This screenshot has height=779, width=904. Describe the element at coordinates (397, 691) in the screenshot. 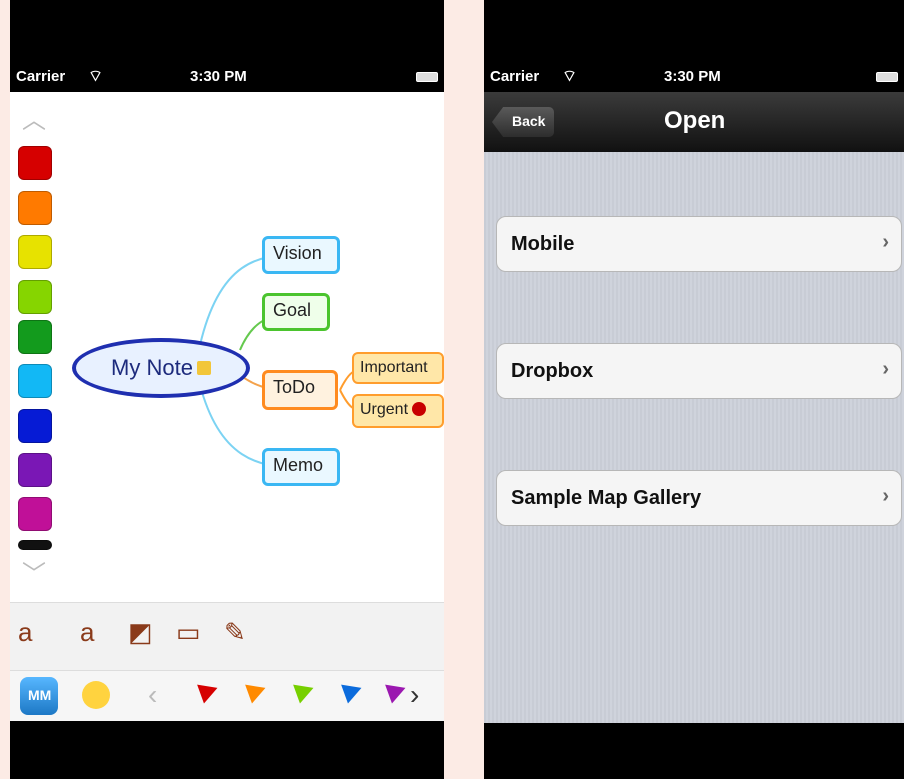

I see `flag-purple-icon` at that location.